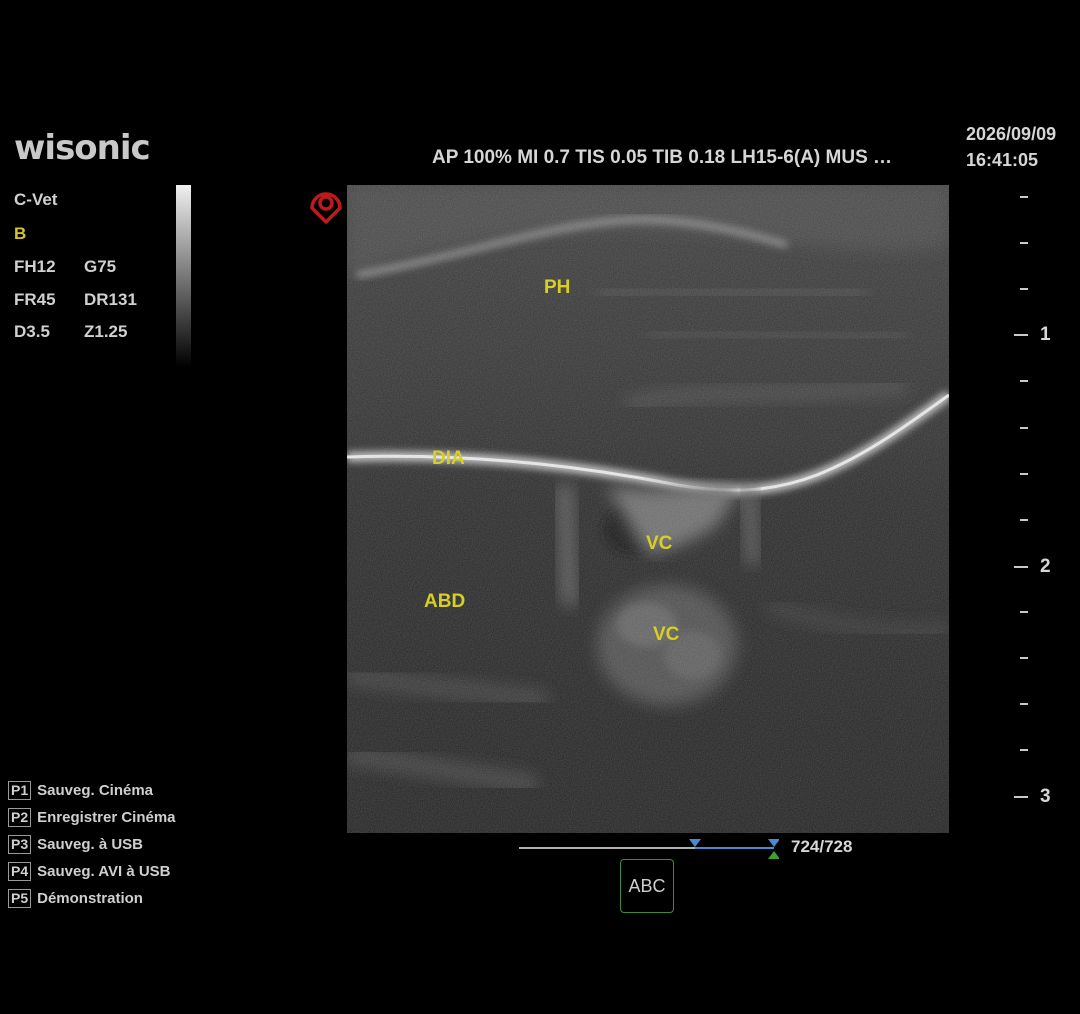 Image resolution: width=1080 pixels, height=1014 pixels. Describe the element at coordinates (100, 266) in the screenshot. I see `param-gain: G75` at that location.